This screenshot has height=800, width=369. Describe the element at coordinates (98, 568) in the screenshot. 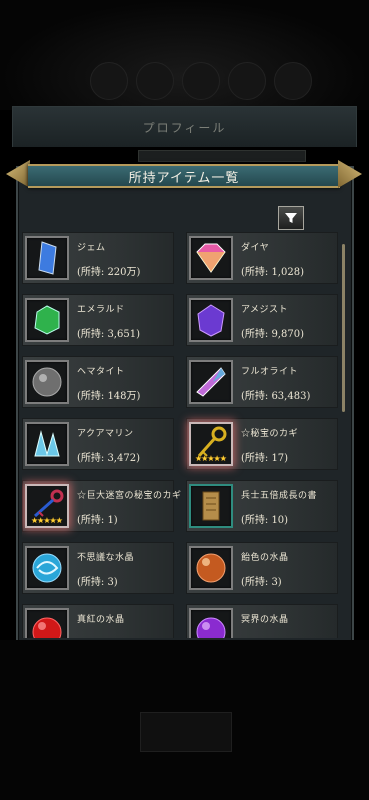

I see `inventory-item: 不思議な水晶 (所持: 3)` at that location.